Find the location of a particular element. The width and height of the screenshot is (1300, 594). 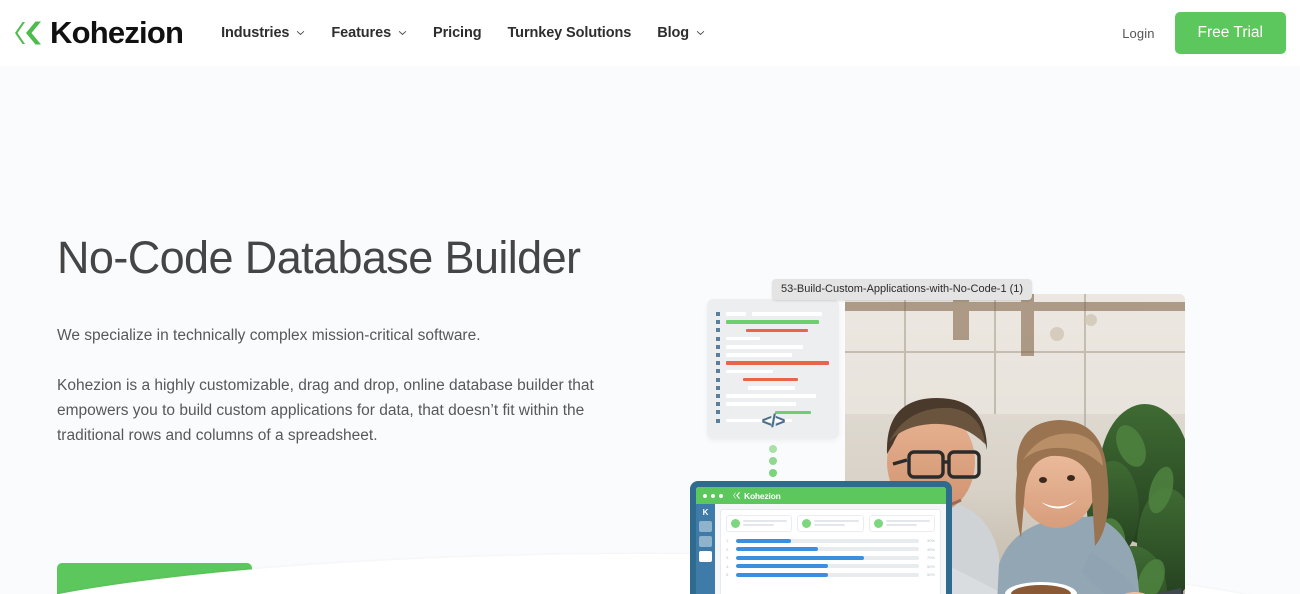

widget-row is located at coordinates (830, 523).